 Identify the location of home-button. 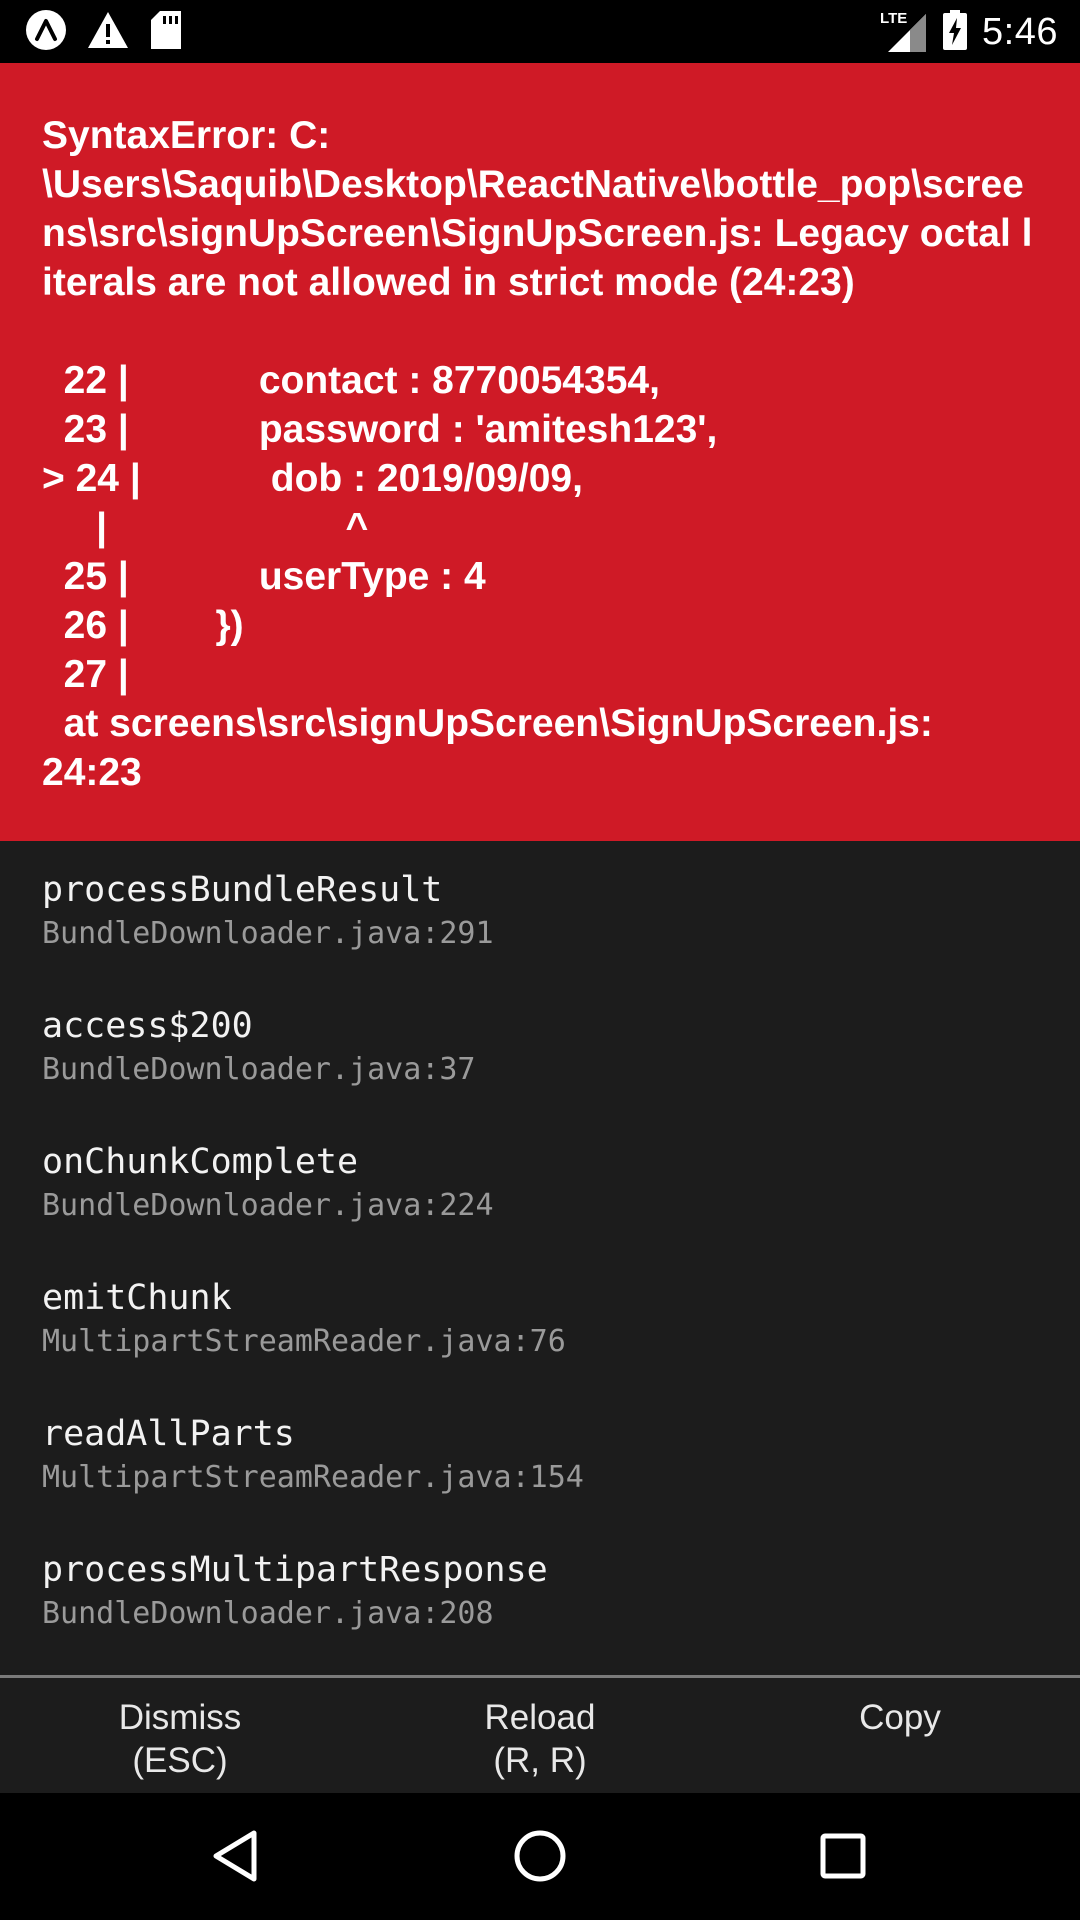
(540, 1856).